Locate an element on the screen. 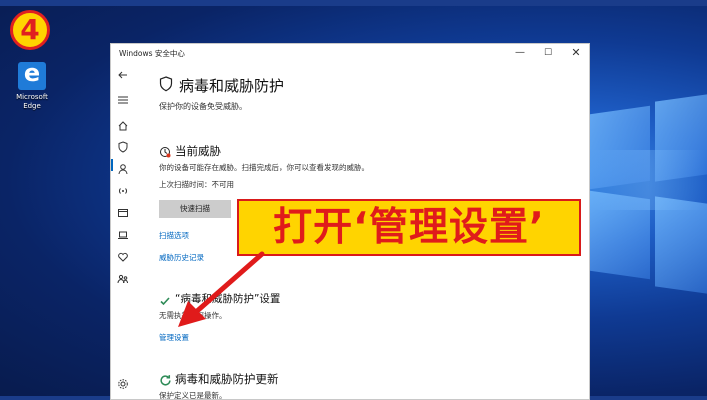  scan-options-link: 扫描选项 is located at coordinates (174, 235).